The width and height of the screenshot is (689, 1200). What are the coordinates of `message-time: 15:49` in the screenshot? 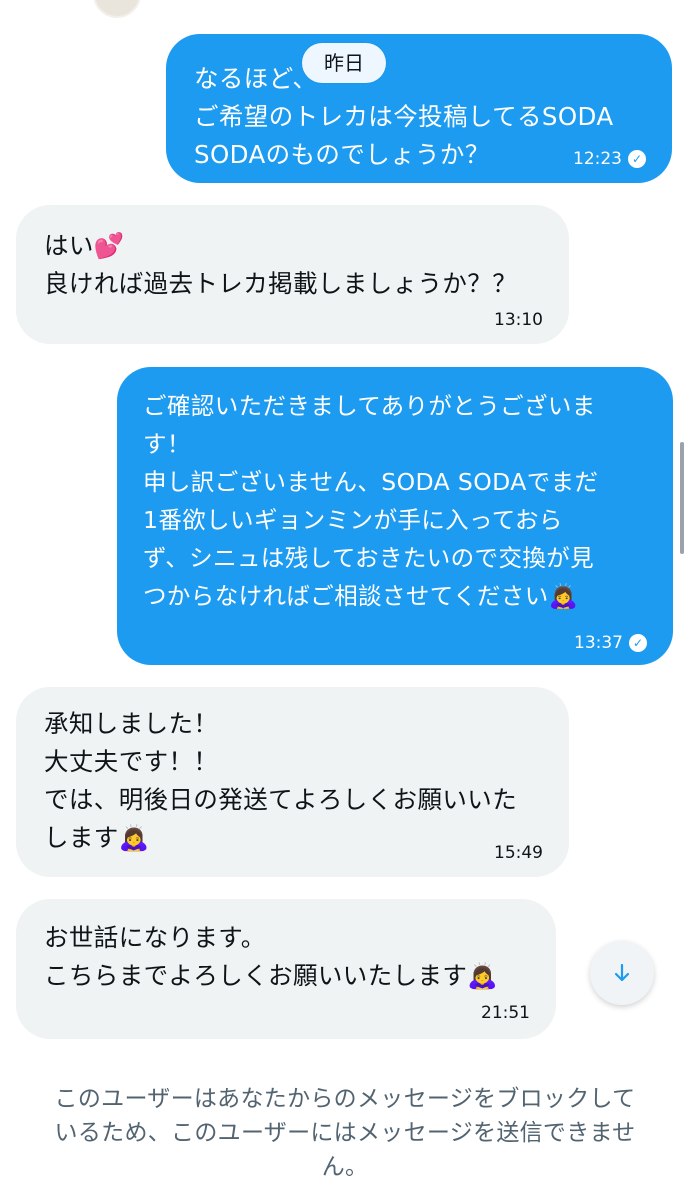 It's located at (518, 853).